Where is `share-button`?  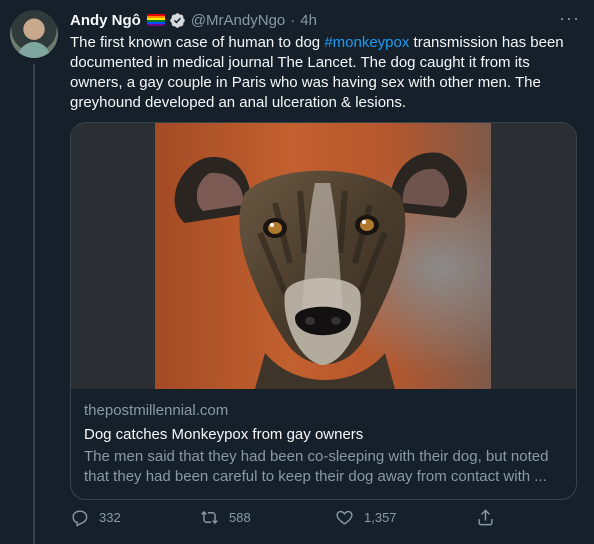 share-button is located at coordinates (490, 517).